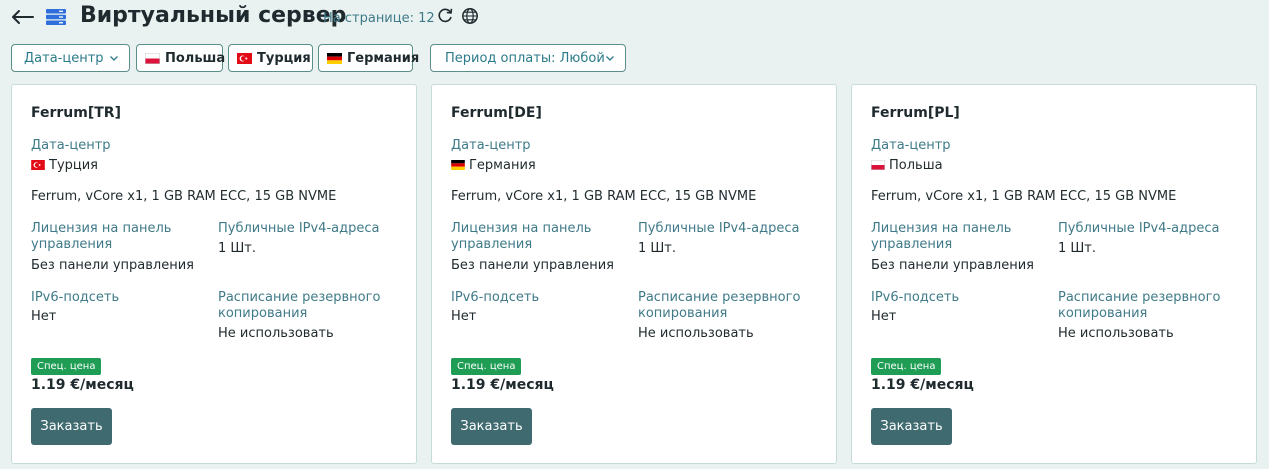  Describe the element at coordinates (56, 17) in the screenshot. I see `server-icon` at that location.